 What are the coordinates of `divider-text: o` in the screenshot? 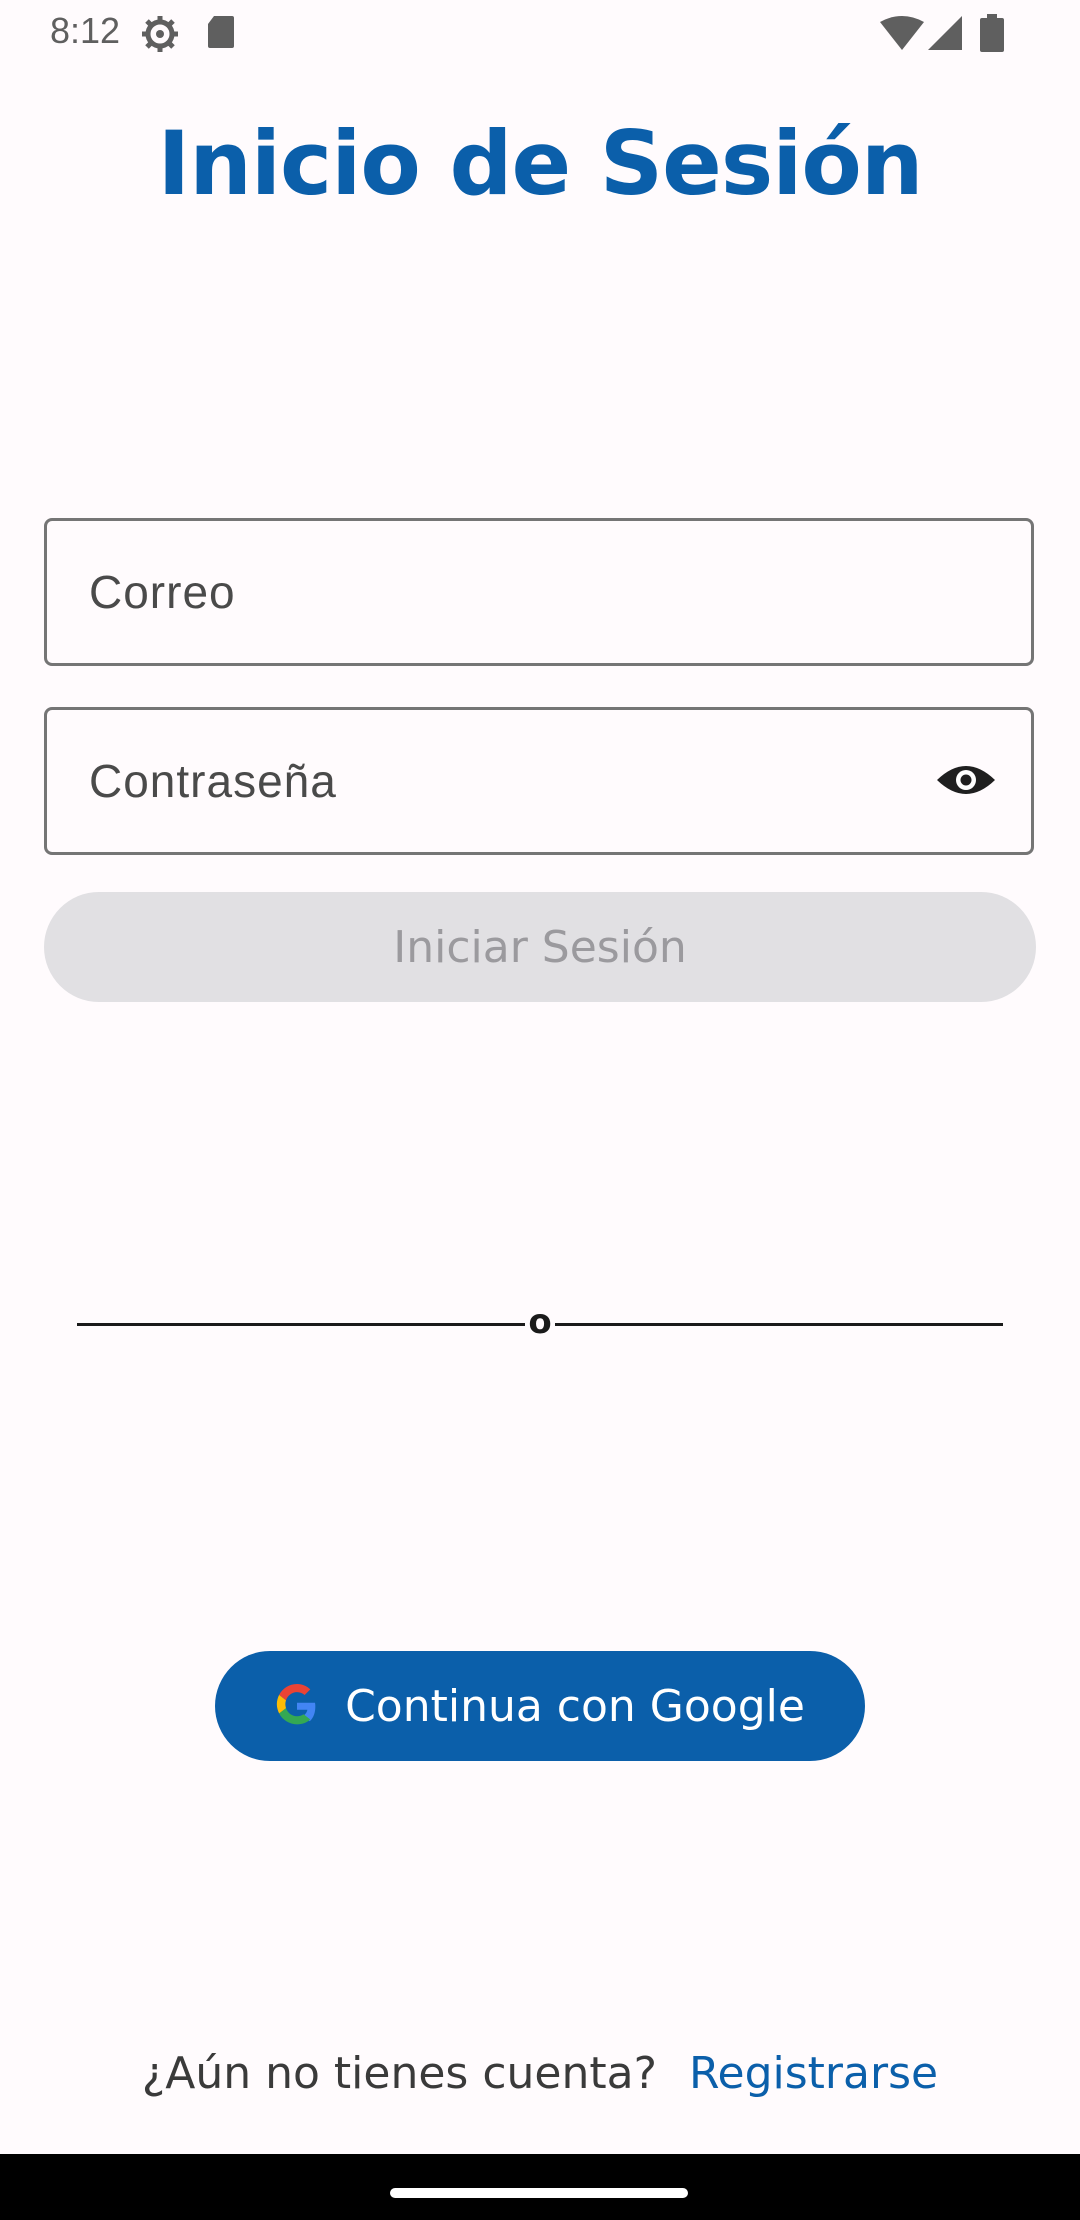 It's located at (540, 1322).